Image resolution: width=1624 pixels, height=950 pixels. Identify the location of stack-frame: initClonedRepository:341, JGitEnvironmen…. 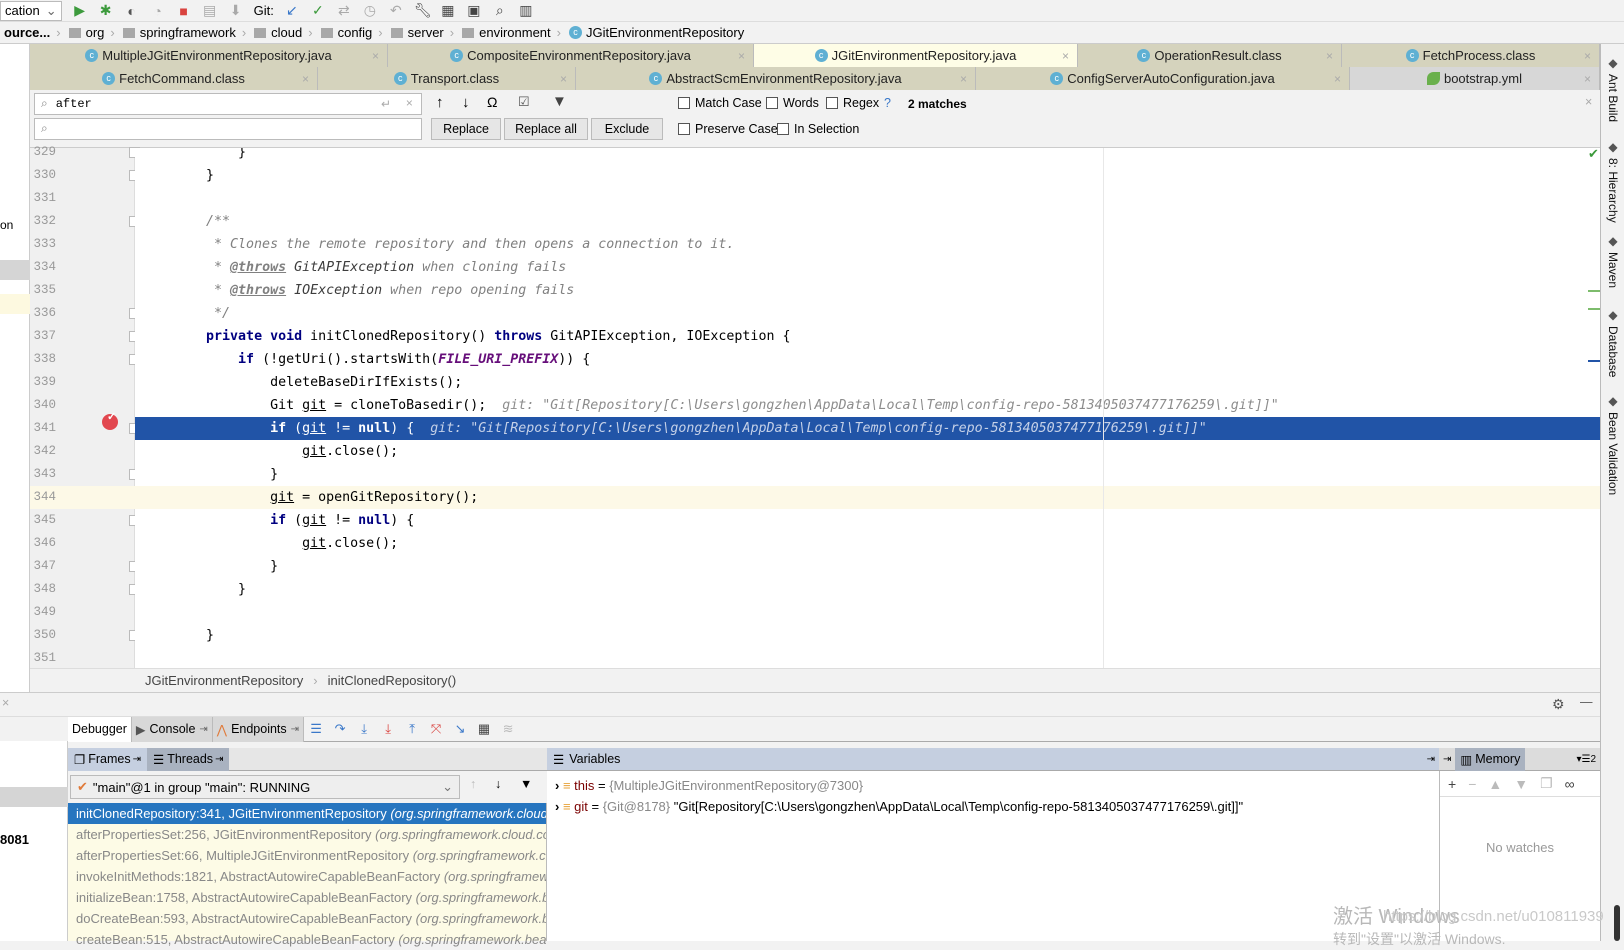
(307, 813).